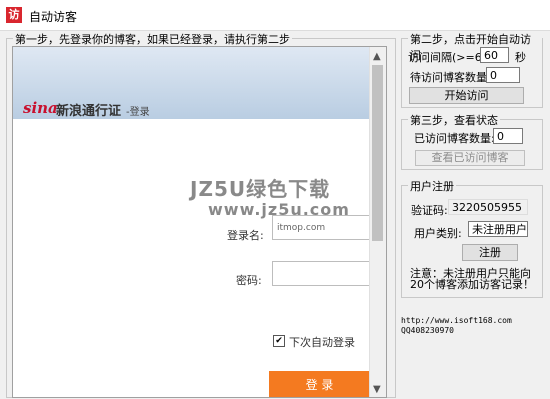 This screenshot has width=550, height=399. I want to click on browser-scrollbar: ▲ ▼, so click(377, 222).